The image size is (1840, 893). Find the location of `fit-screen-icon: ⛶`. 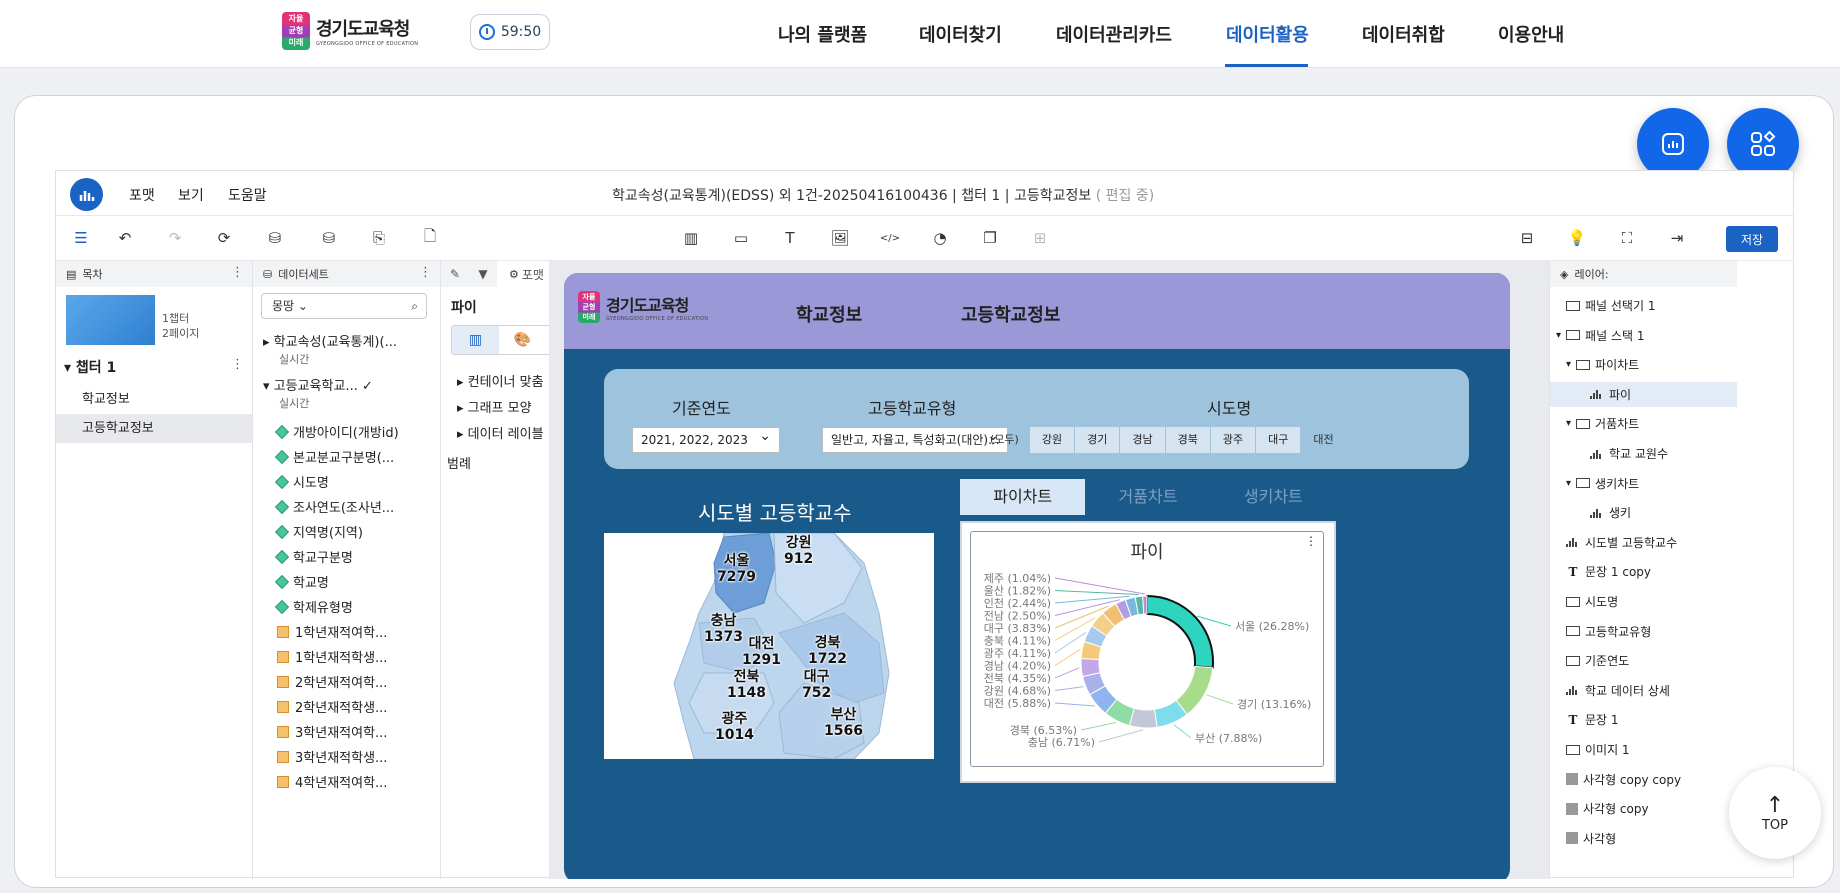

fit-screen-icon: ⛶ is located at coordinates (1627, 238).